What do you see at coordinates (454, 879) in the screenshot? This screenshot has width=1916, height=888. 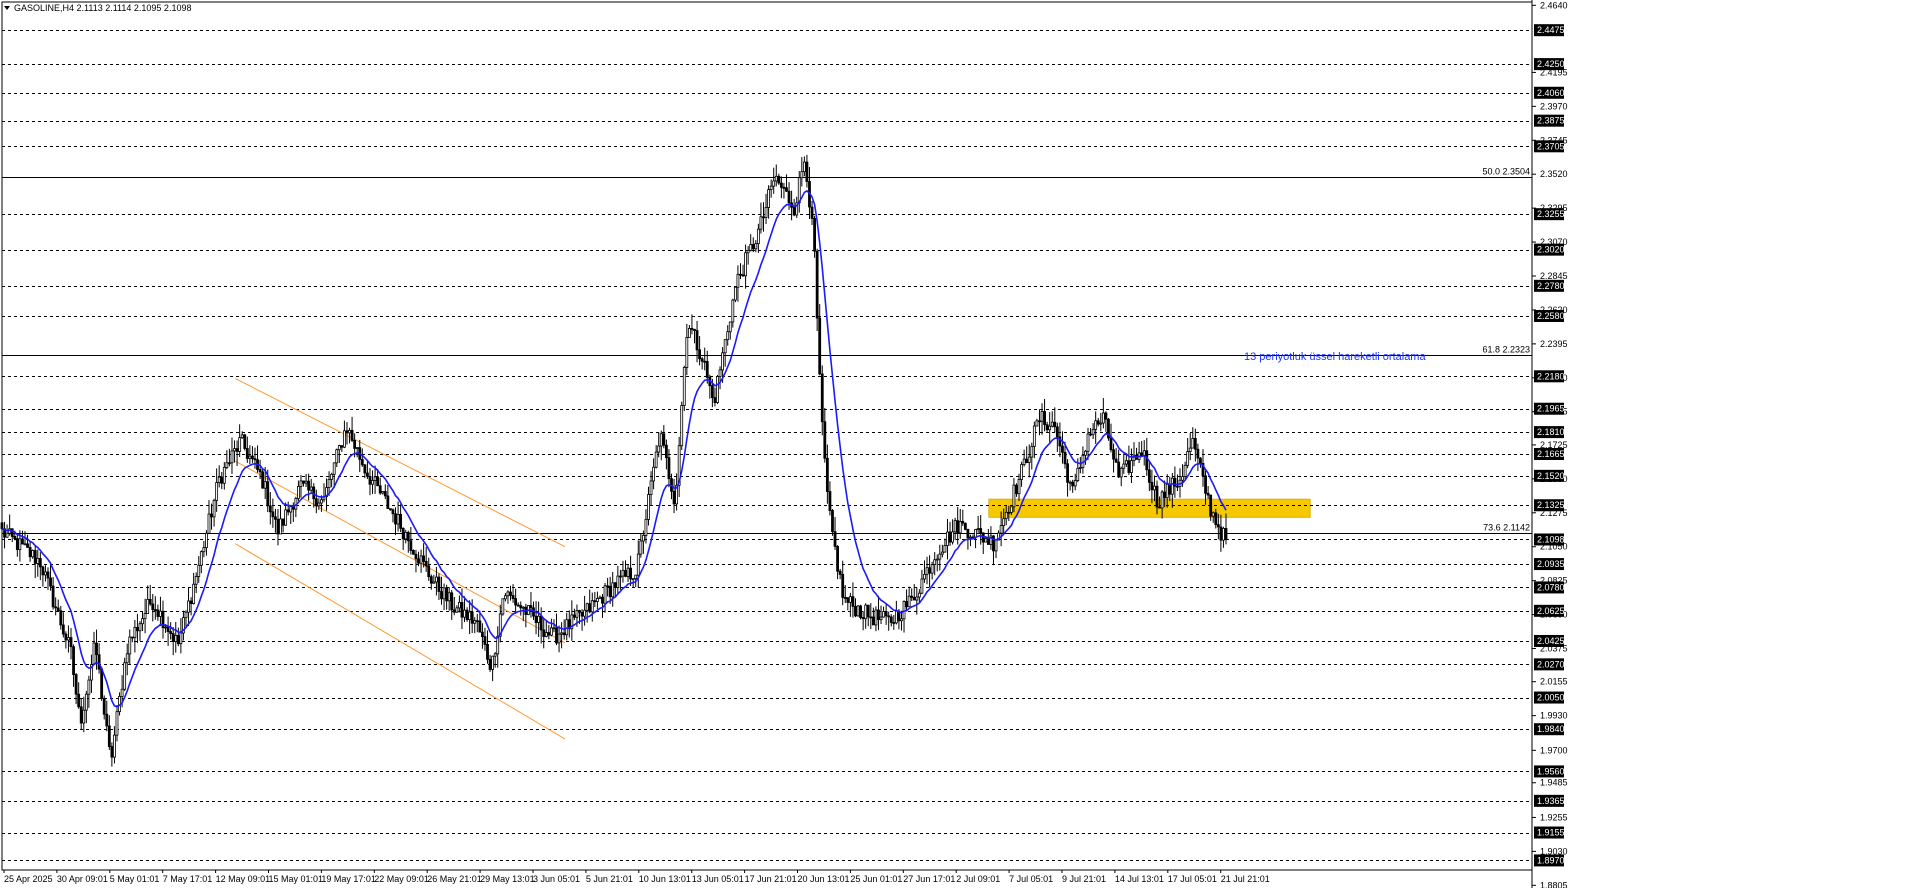 I see `x-tick-label: 26 May 21:01` at bounding box center [454, 879].